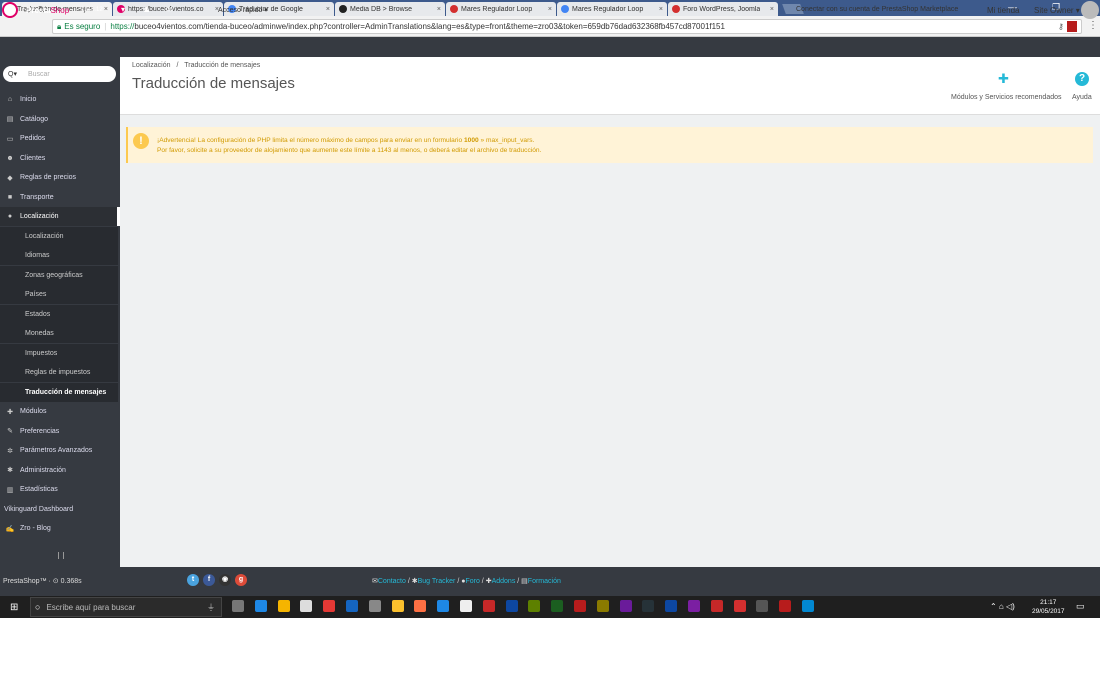 Image resolution: width=1100 pixels, height=690 pixels. Describe the element at coordinates (169, 9) in the screenshot. I see `mail-icon: ✉` at that location.